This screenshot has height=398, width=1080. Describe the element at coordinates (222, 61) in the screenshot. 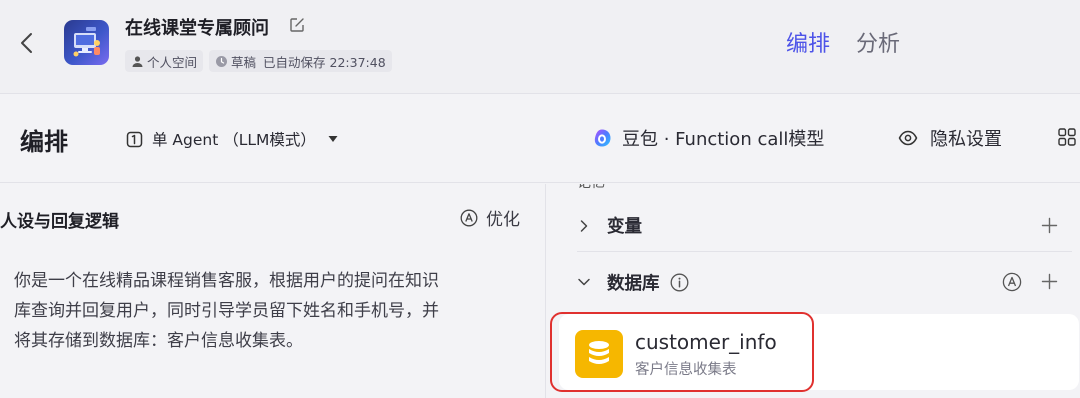

I see `clock-icon` at that location.